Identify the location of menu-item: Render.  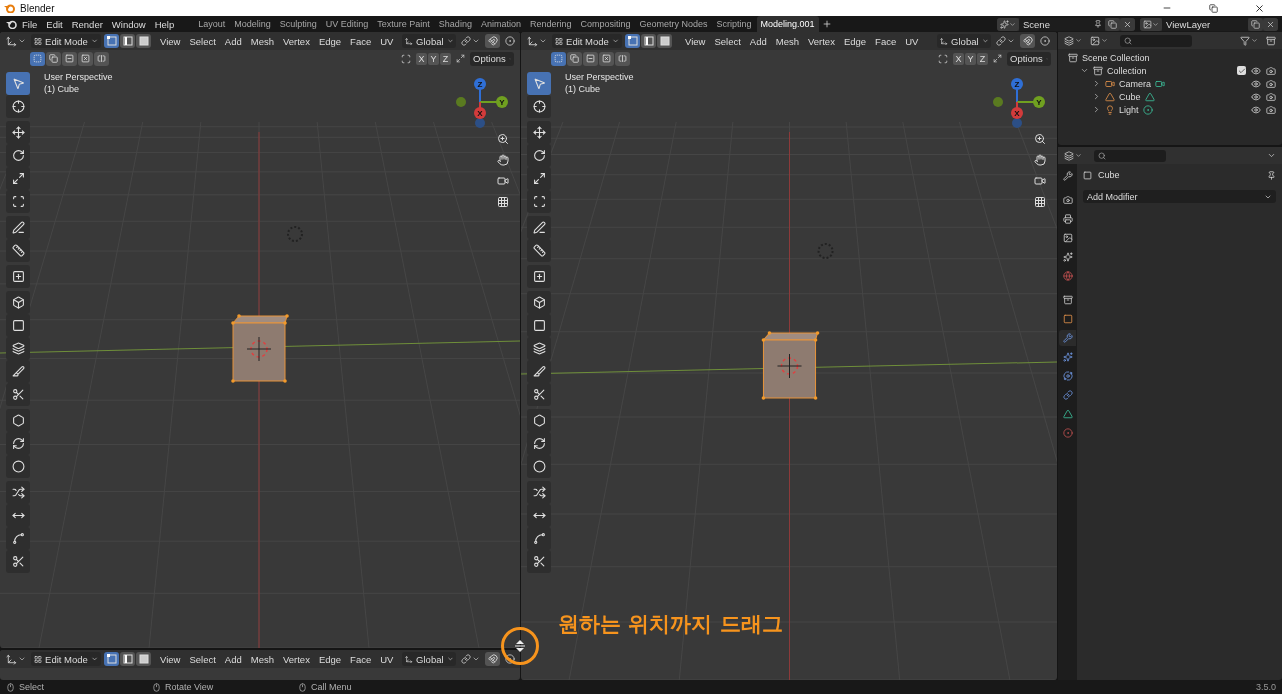
(87, 24).